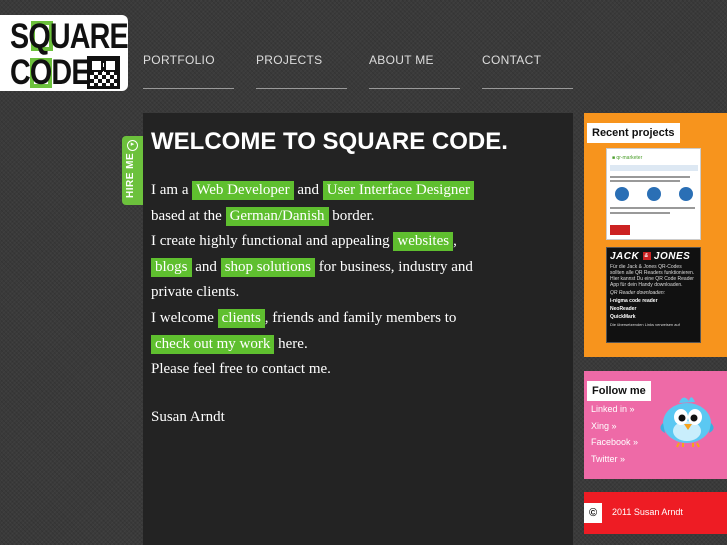 Image resolution: width=727 pixels, height=545 pixels. Describe the element at coordinates (267, 267) in the screenshot. I see `link-shop-solutions: shop solutions` at that location.